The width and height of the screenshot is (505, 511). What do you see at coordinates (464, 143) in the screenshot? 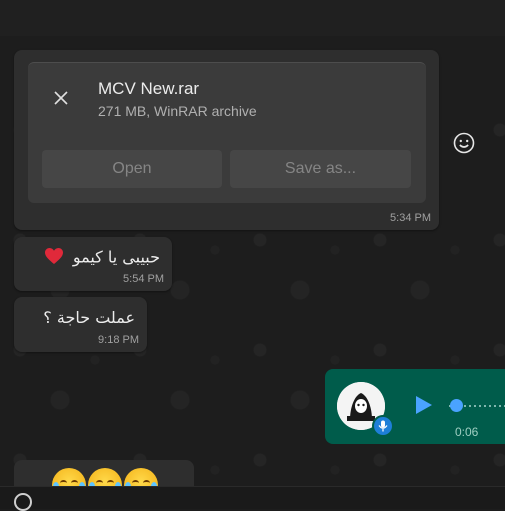
I see `emoji-icon` at bounding box center [464, 143].